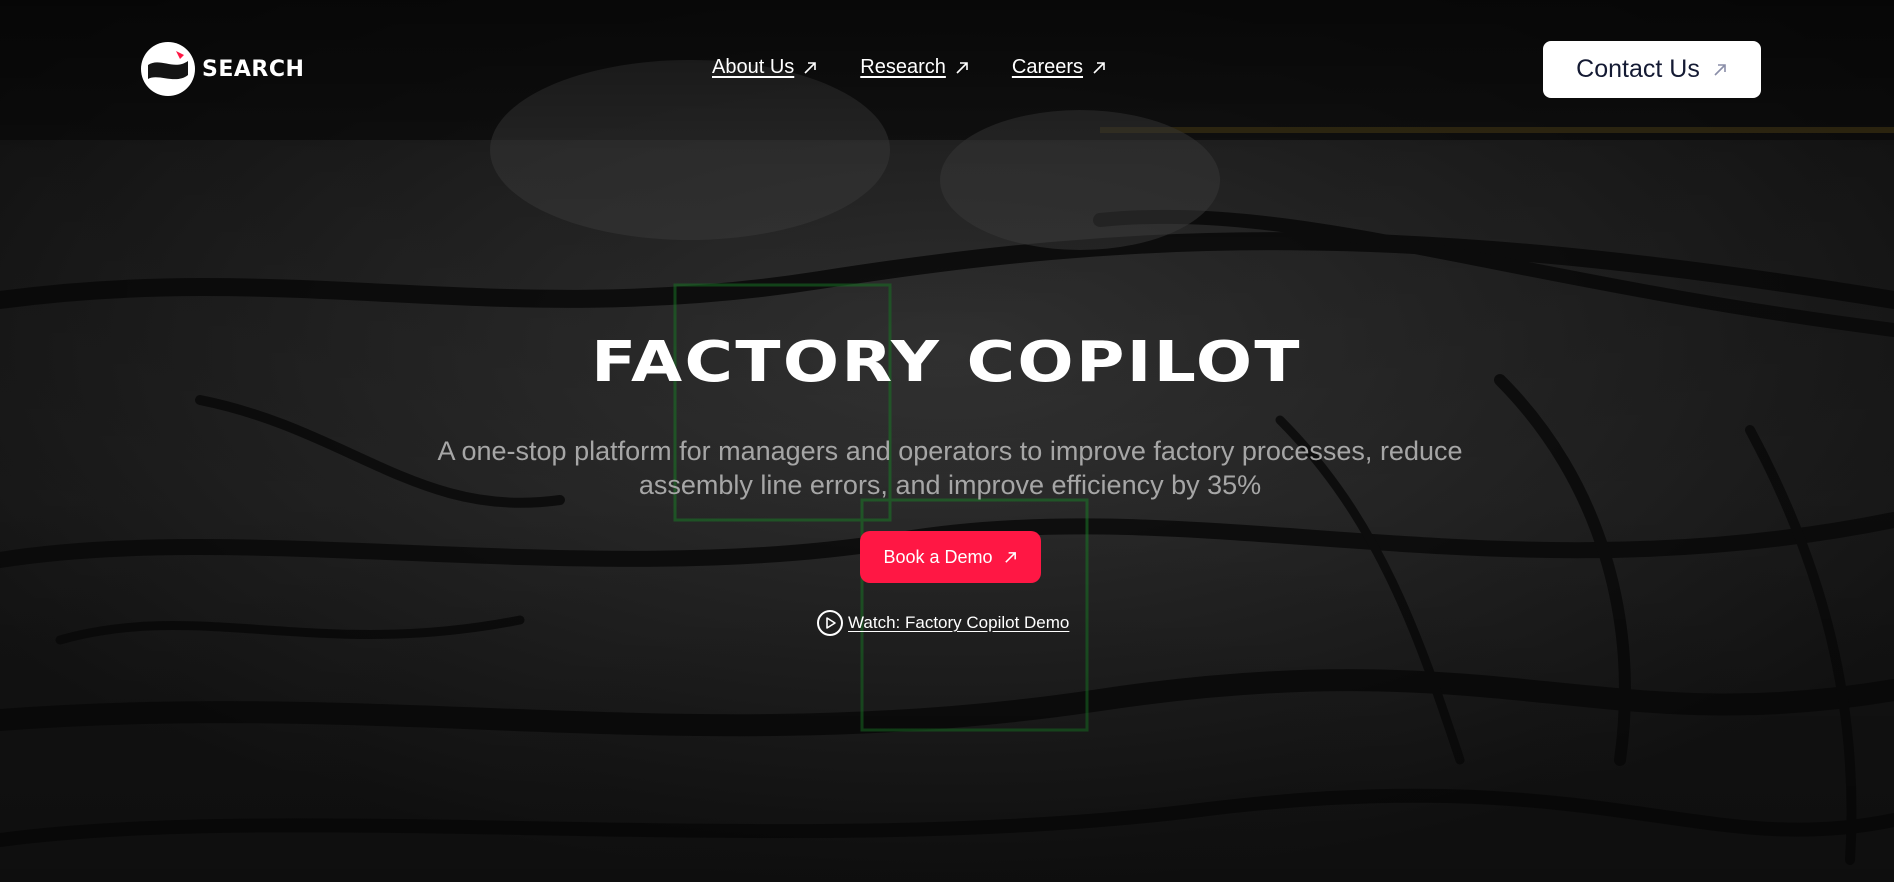 The image size is (1894, 882). What do you see at coordinates (753, 67) in the screenshot?
I see `nav-link-label: About Us` at bounding box center [753, 67].